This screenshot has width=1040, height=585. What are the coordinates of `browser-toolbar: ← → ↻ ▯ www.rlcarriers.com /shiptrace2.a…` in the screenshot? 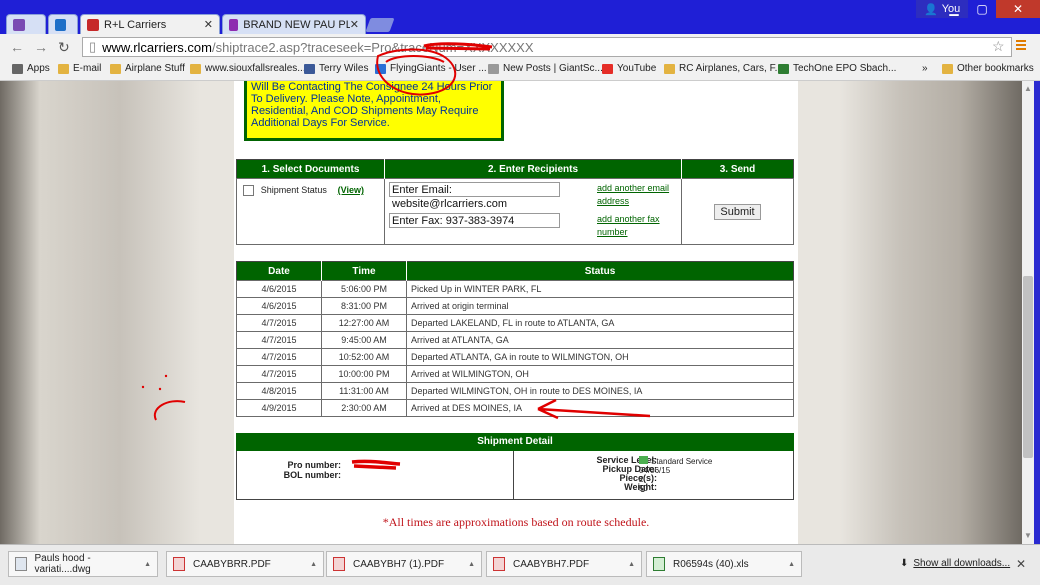 It's located at (520, 47).